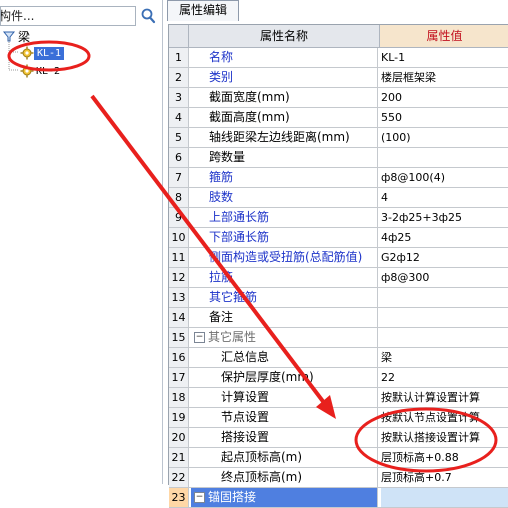 Image resolution: width=508 pixels, height=508 pixels. What do you see at coordinates (284, 117) in the screenshot?
I see `property-name: 截面高度(mm)` at bounding box center [284, 117].